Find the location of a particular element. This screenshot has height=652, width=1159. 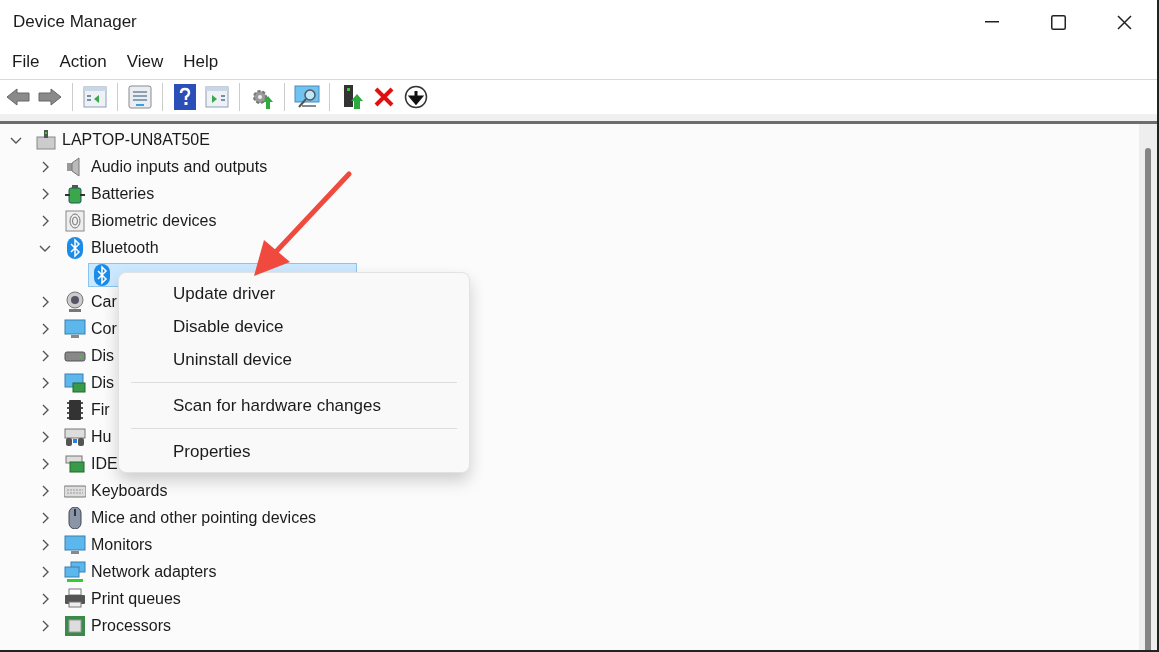

context-menu-item: Scan for hardware changes is located at coordinates (294, 405).